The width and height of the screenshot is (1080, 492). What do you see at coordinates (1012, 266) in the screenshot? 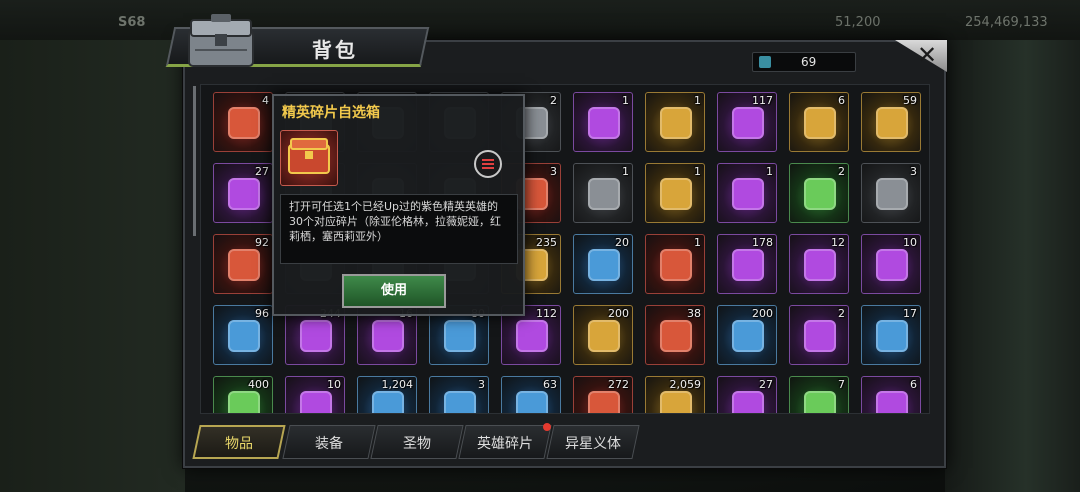
I see `background-right` at bounding box center [1012, 266].